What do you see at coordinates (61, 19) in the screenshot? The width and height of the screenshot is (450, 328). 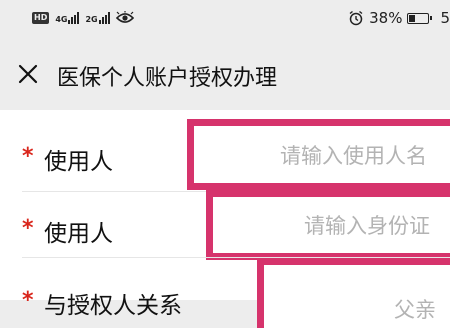 I see `network-4g-label: 4G` at bounding box center [61, 19].